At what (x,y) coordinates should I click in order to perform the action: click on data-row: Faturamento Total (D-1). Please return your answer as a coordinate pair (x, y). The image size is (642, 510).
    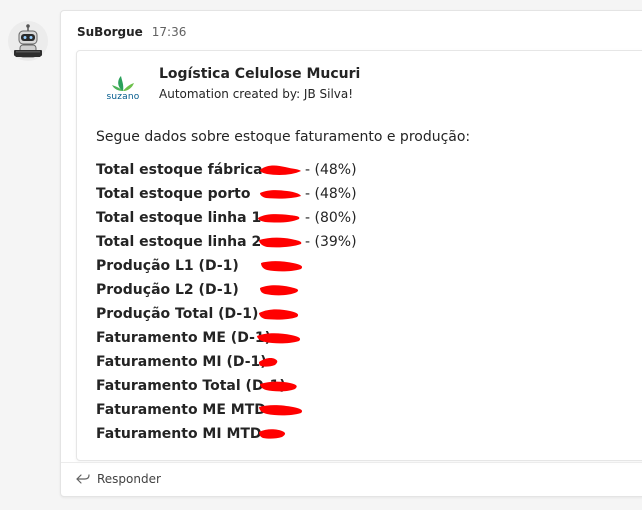
    Looking at the image, I should click on (306, 386).